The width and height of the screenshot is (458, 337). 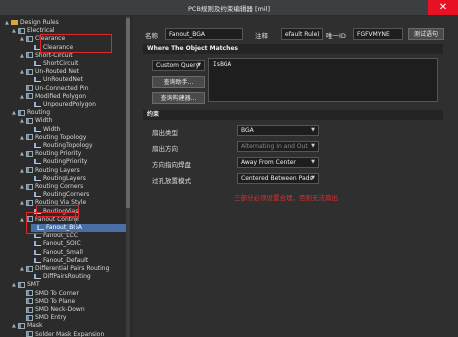 I want to click on tree-node: SMD Entry, so click(x=43, y=318).